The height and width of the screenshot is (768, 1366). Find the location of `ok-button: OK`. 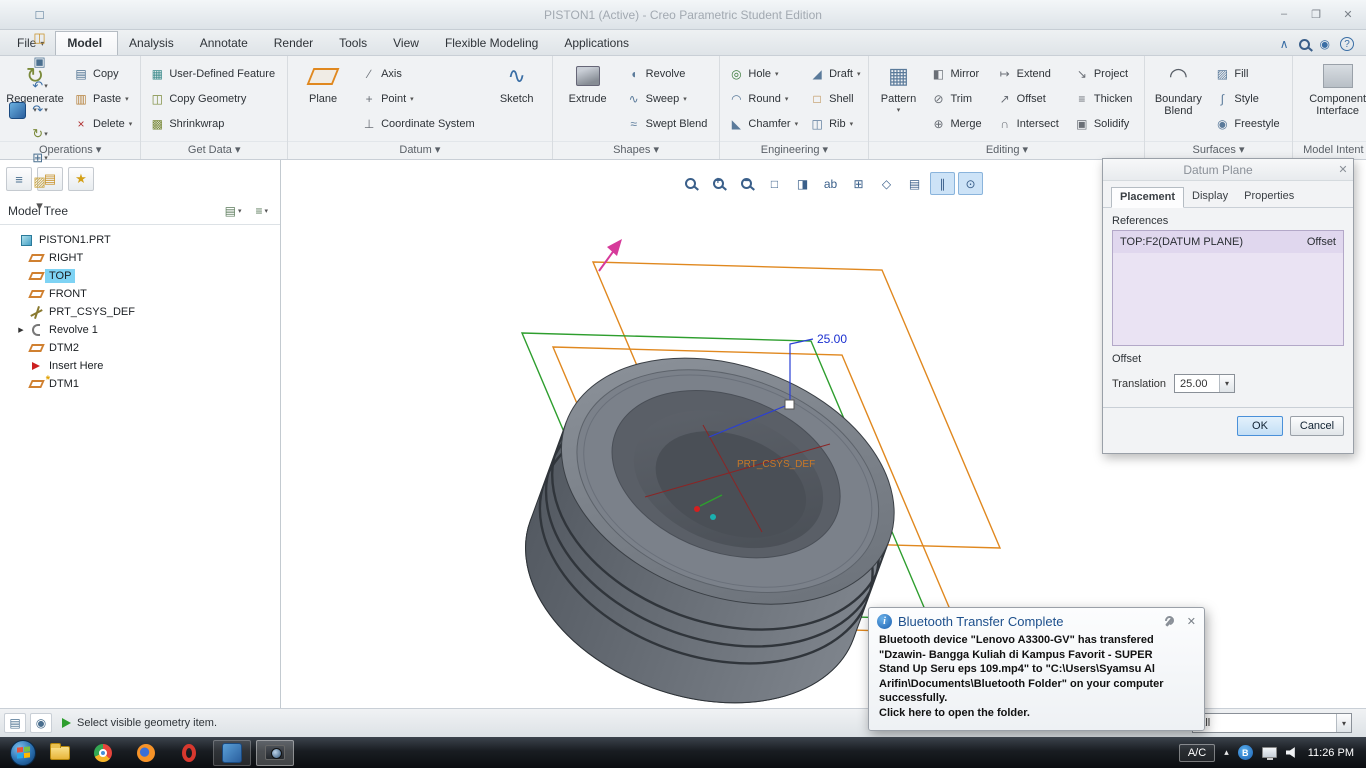

ok-button: OK is located at coordinates (1260, 426).